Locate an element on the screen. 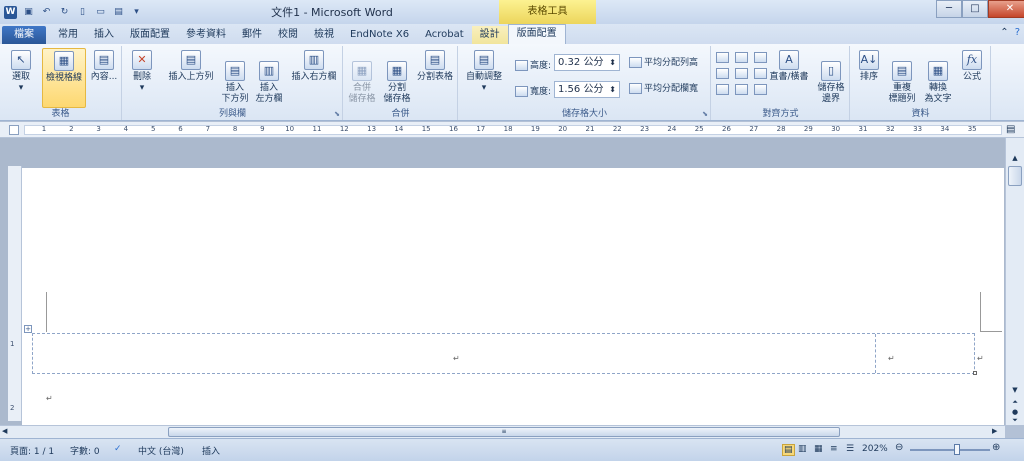  table-resize-handle is located at coordinates (975, 373).